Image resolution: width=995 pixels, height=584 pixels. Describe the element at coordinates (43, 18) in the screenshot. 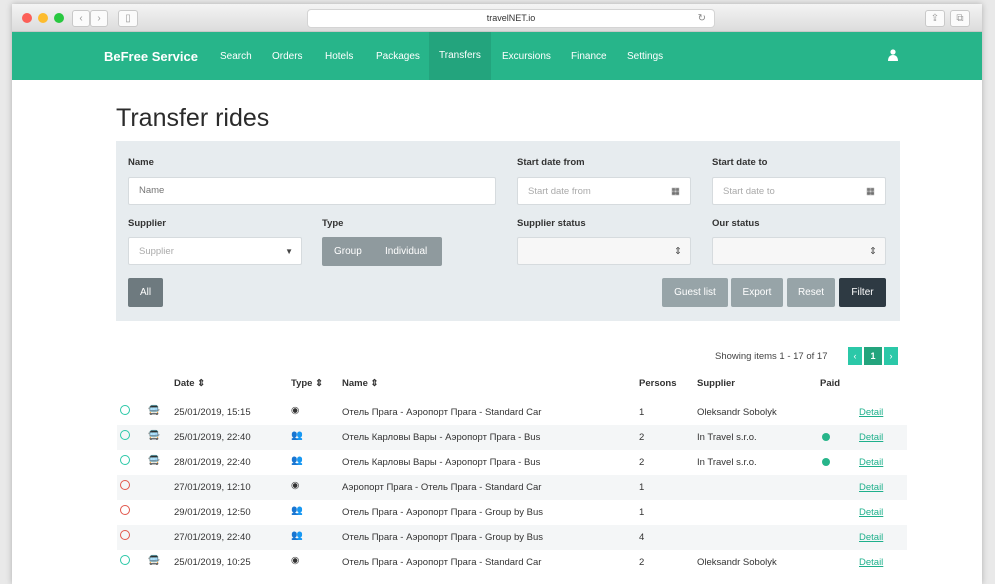

I see `minimize-window-icon` at that location.